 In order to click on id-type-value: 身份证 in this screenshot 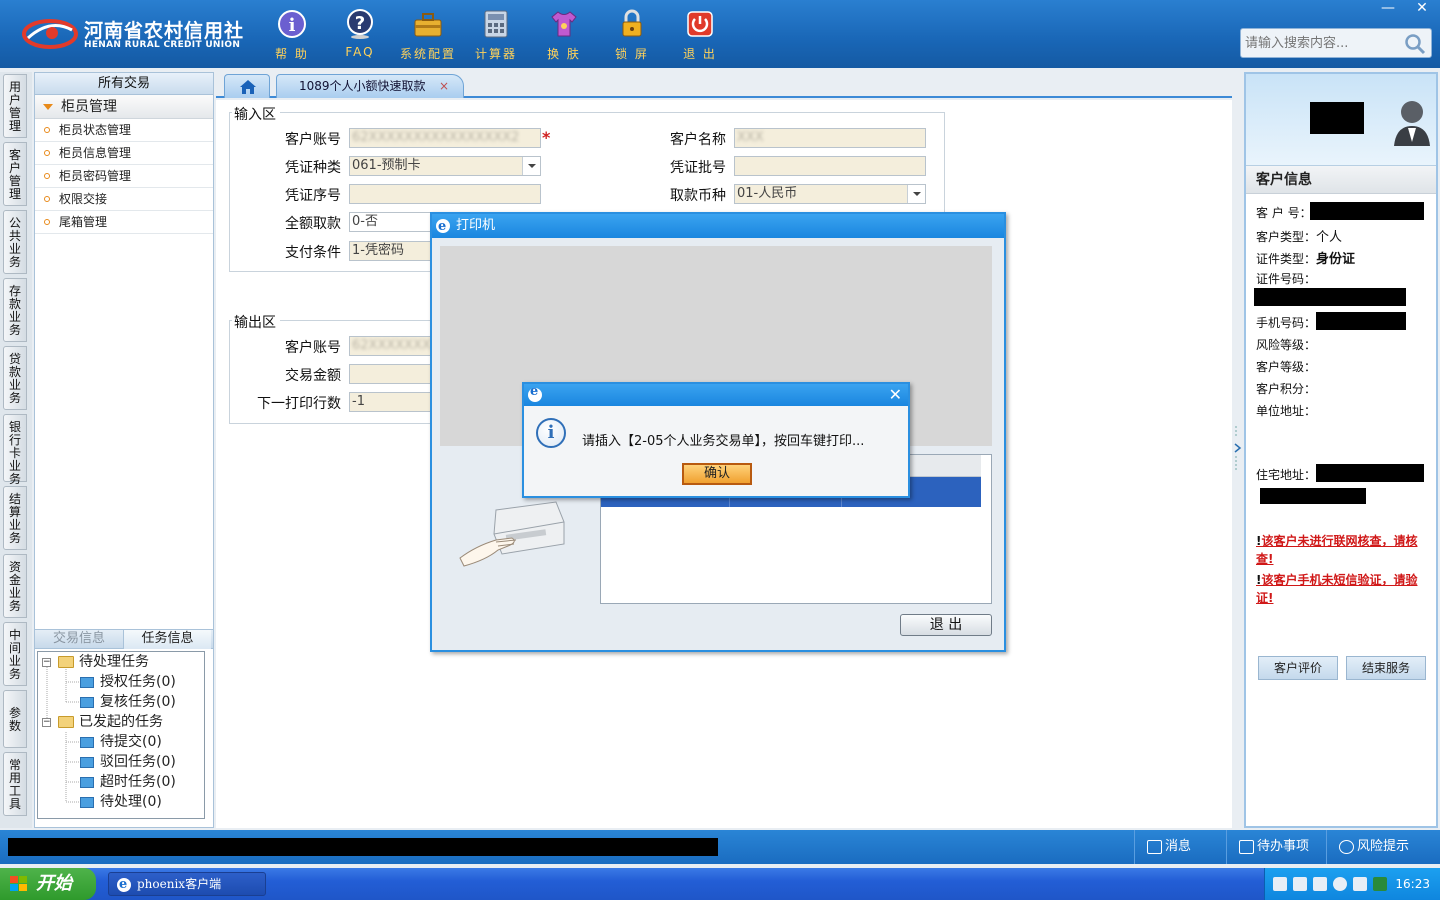, I will do `click(1336, 259)`.